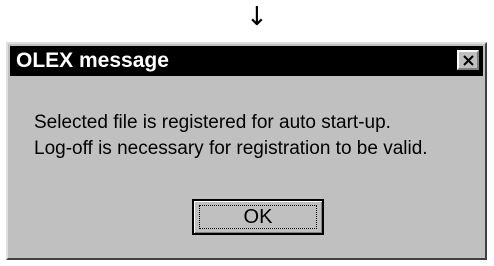 Image resolution: width=494 pixels, height=266 pixels. I want to click on ok-button: OK, so click(258, 217).